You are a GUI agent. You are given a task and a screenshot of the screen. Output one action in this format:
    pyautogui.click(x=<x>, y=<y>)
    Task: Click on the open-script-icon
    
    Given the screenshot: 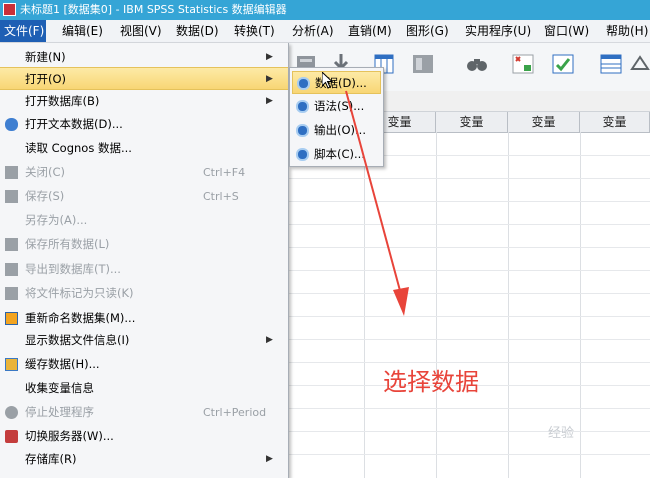 What is the action you would take?
    pyautogui.click(x=302, y=154)
    